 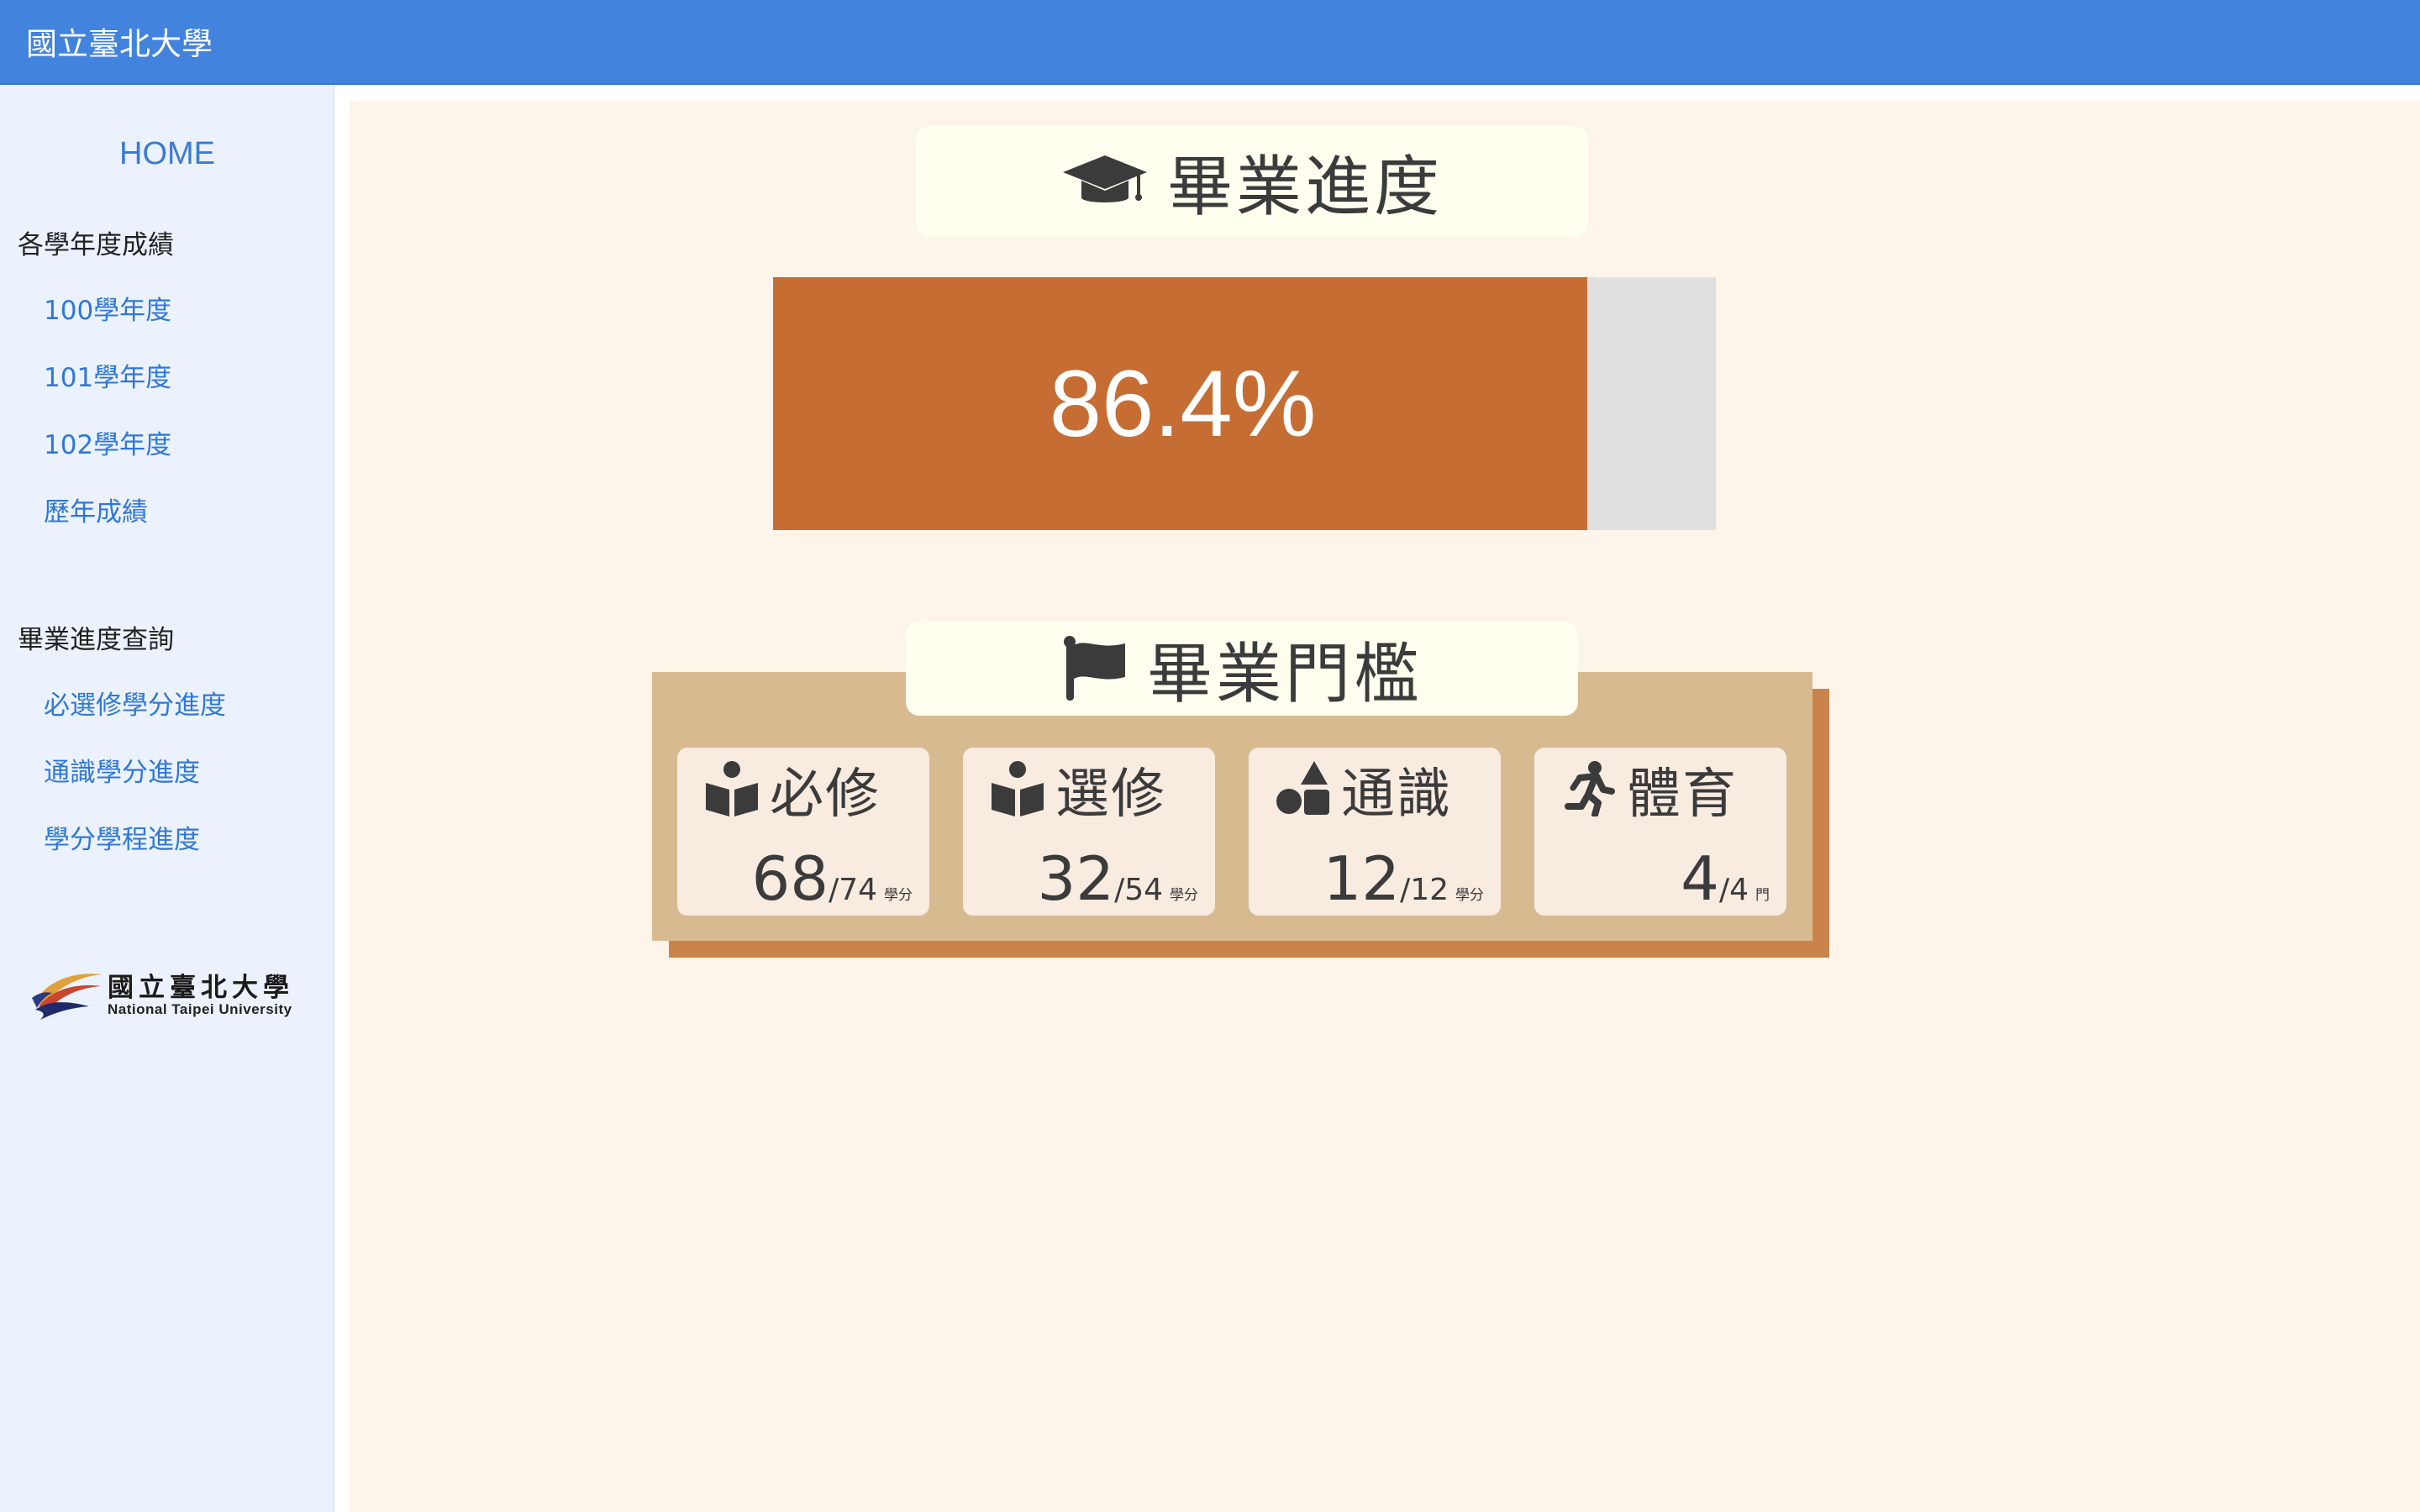 I want to click on required-credits-card: 必修 68/74 學分, so click(x=803, y=832).